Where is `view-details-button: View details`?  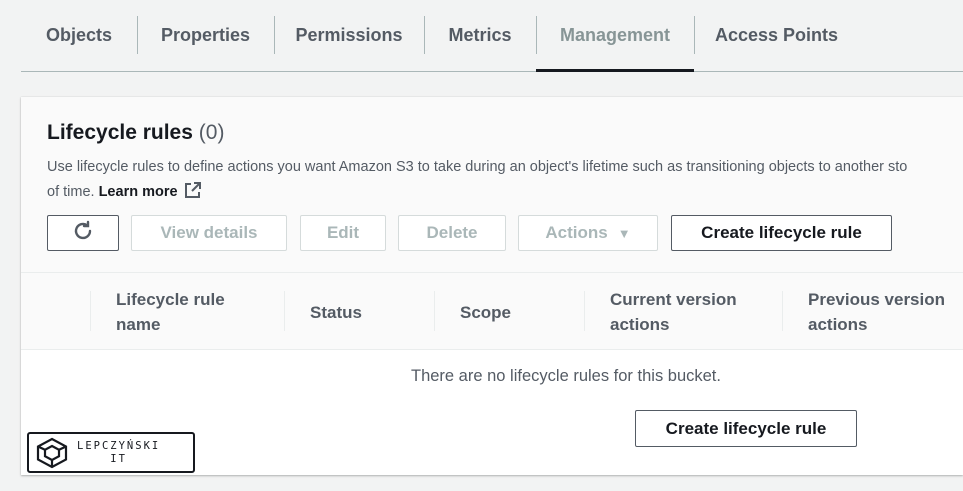 view-details-button: View details is located at coordinates (209, 233).